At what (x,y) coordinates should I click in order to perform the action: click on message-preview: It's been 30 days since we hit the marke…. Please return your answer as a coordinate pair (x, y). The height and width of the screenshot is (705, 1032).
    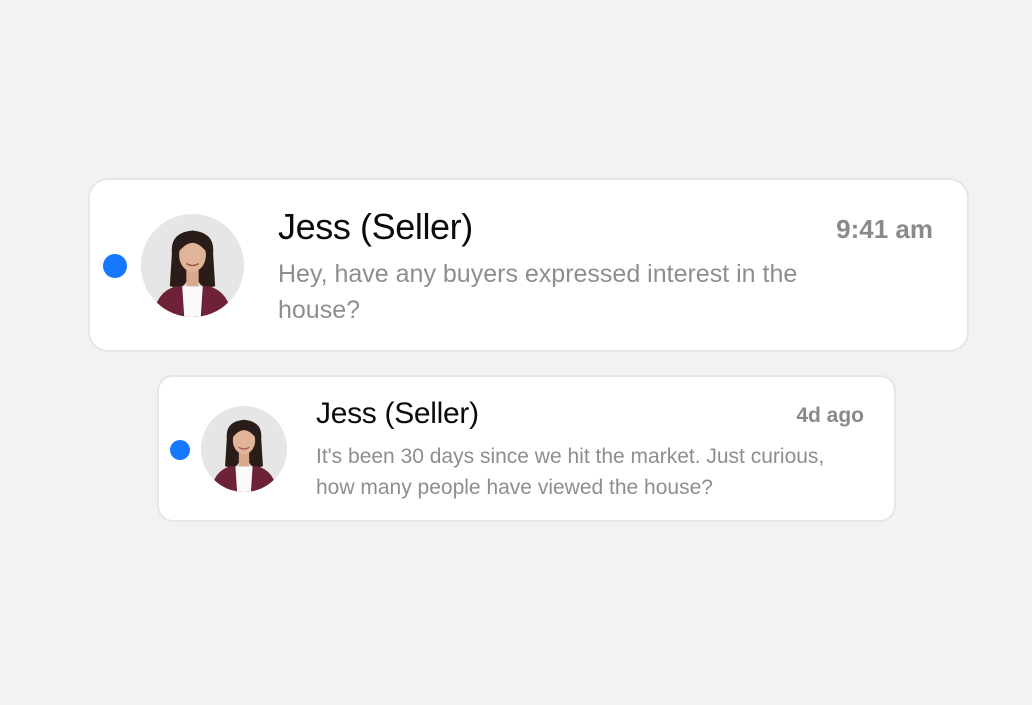
    Looking at the image, I should click on (570, 472).